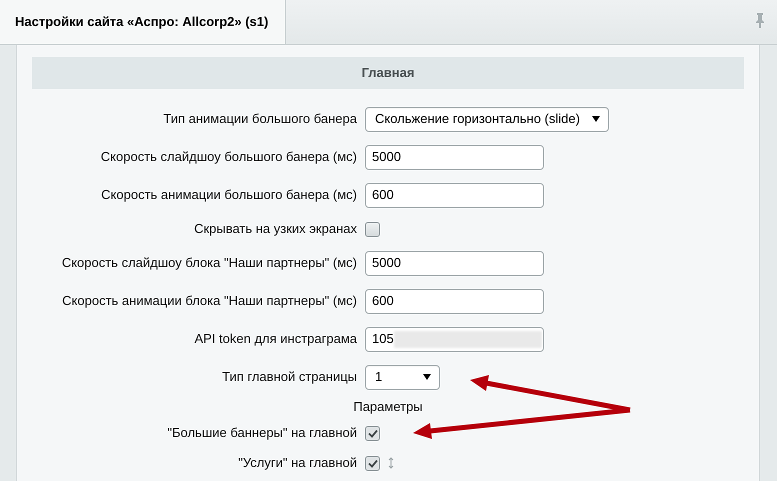  What do you see at coordinates (209, 301) in the screenshot?
I see `field-label: Скорость анимации блока "Наши партнеры" (мс)` at bounding box center [209, 301].